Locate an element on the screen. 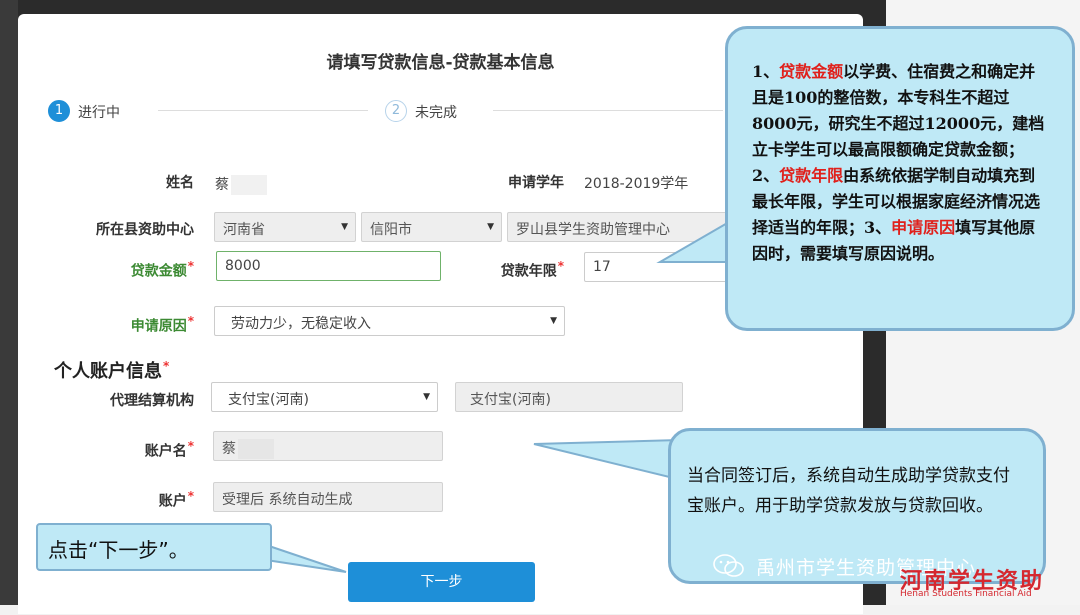 The height and width of the screenshot is (615, 1080). step-1-label: 进行中 is located at coordinates (99, 113).